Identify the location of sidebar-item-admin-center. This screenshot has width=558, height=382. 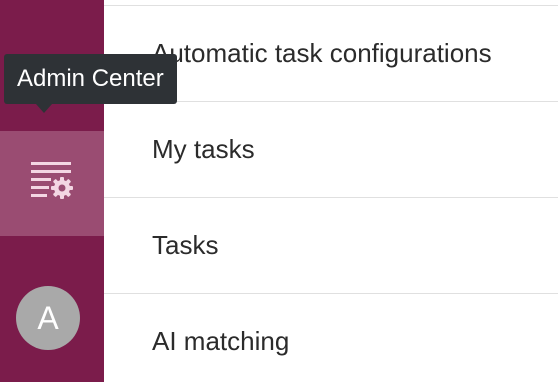
(52, 183).